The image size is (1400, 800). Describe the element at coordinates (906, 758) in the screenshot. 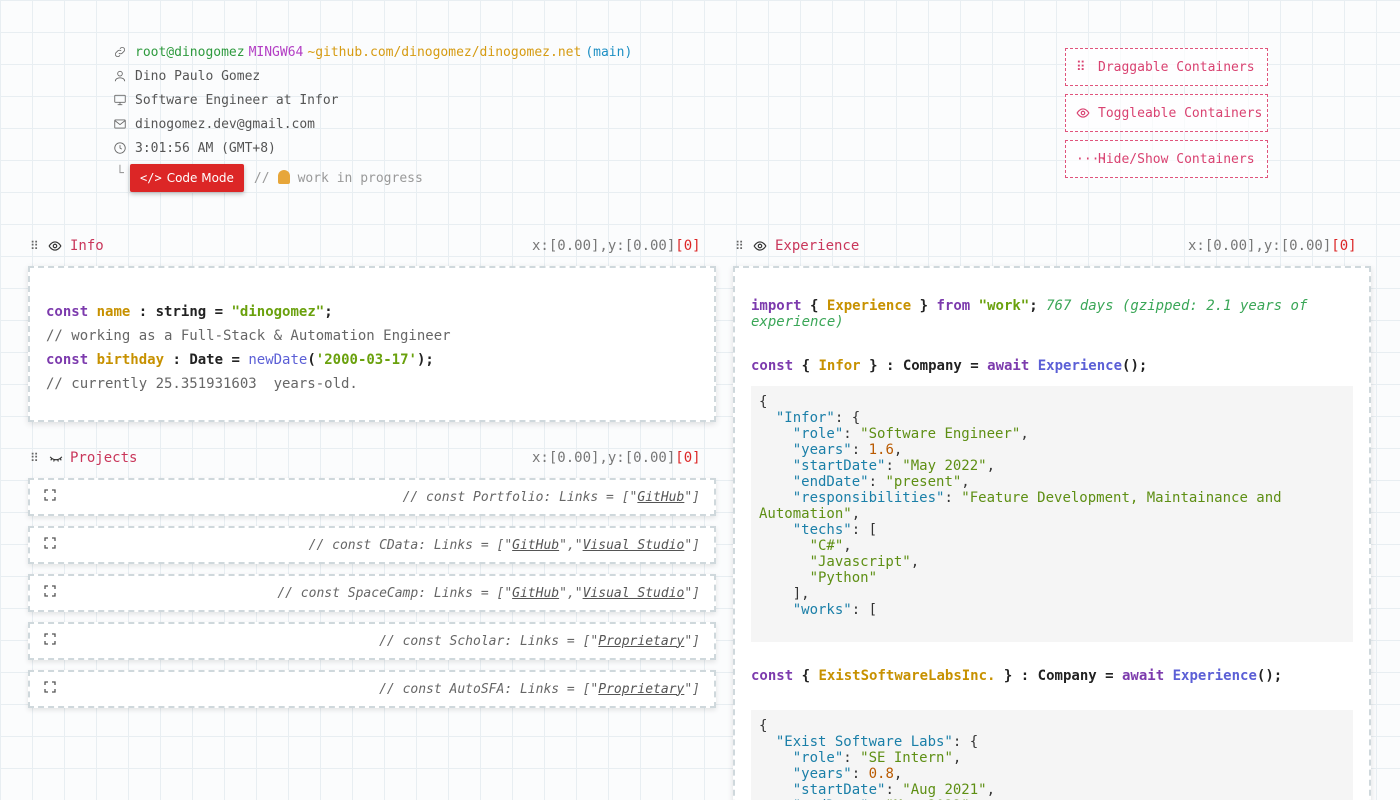

I see `role-value: "SE Intern"` at that location.